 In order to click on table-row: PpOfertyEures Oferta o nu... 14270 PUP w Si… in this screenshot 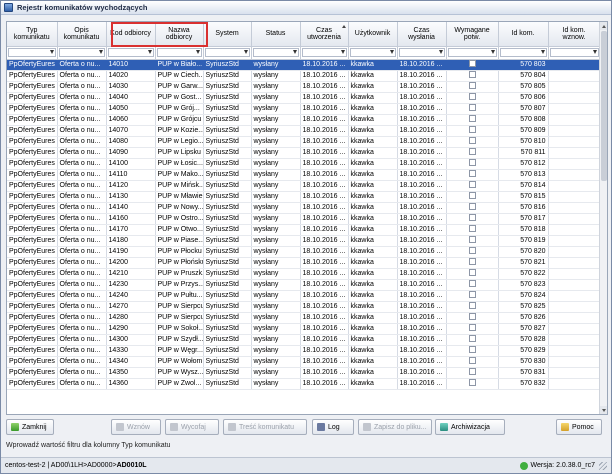, I will do `click(304, 307)`.